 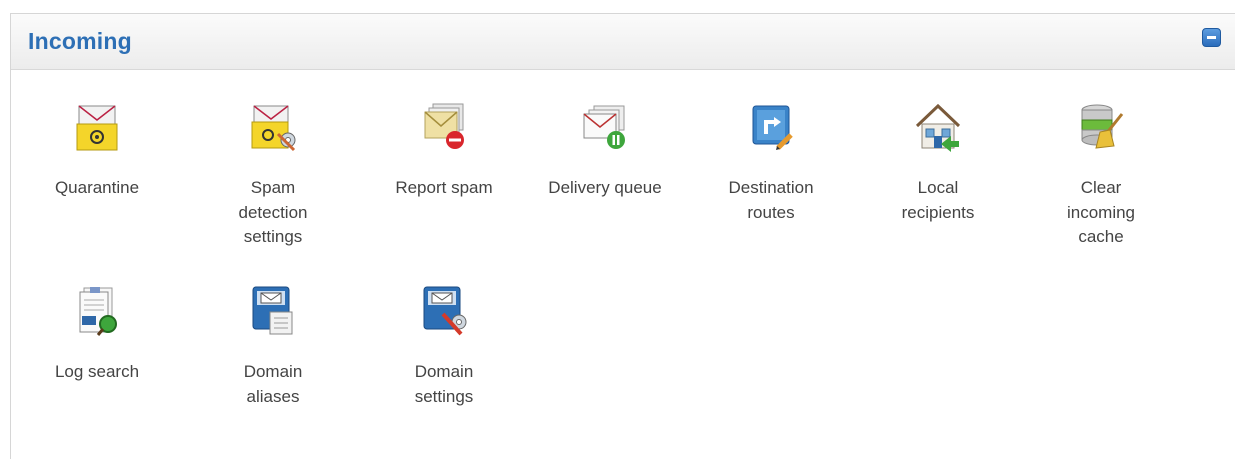 What do you see at coordinates (772, 127) in the screenshot?
I see `destination-routes-icon` at bounding box center [772, 127].